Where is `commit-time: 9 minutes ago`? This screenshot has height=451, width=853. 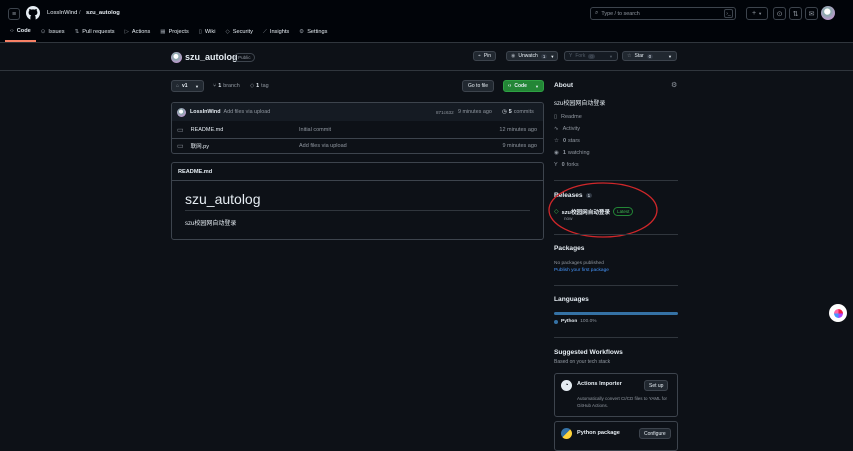 commit-time: 9 minutes ago is located at coordinates (475, 112).